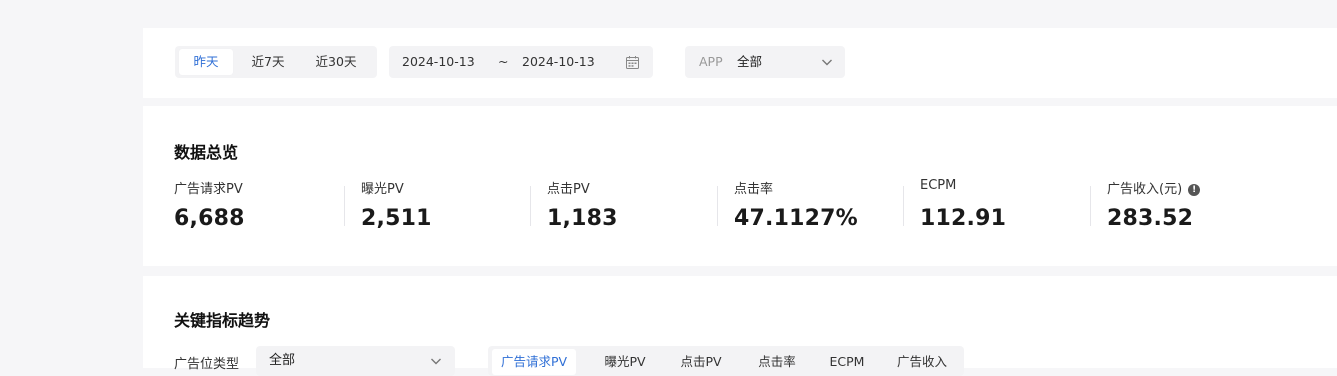 The width and height of the screenshot is (1337, 376). I want to click on metric-ad-requests: 广告请求PV 6,688, so click(267, 208).